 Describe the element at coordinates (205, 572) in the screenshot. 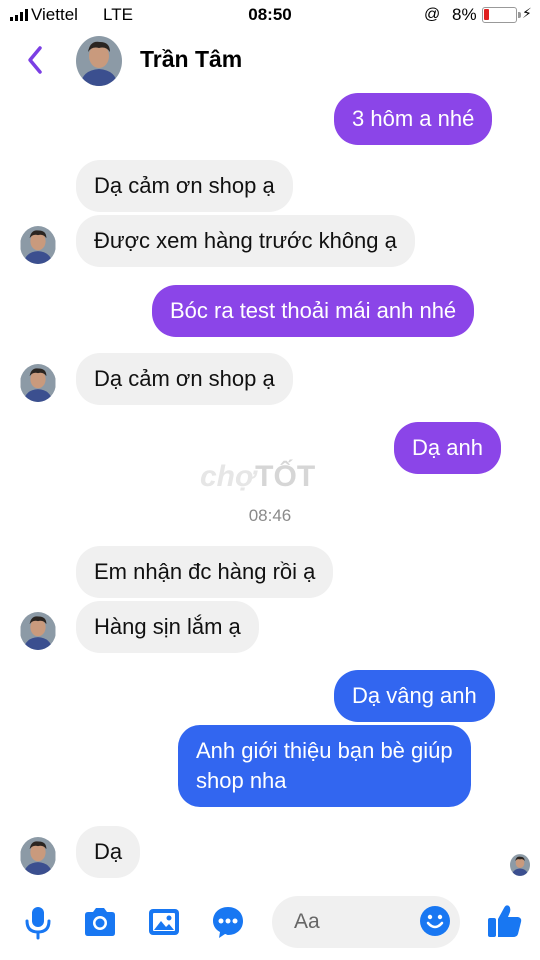

I see `message-incoming: Em nhận đc hàng rồi ạ` at that location.